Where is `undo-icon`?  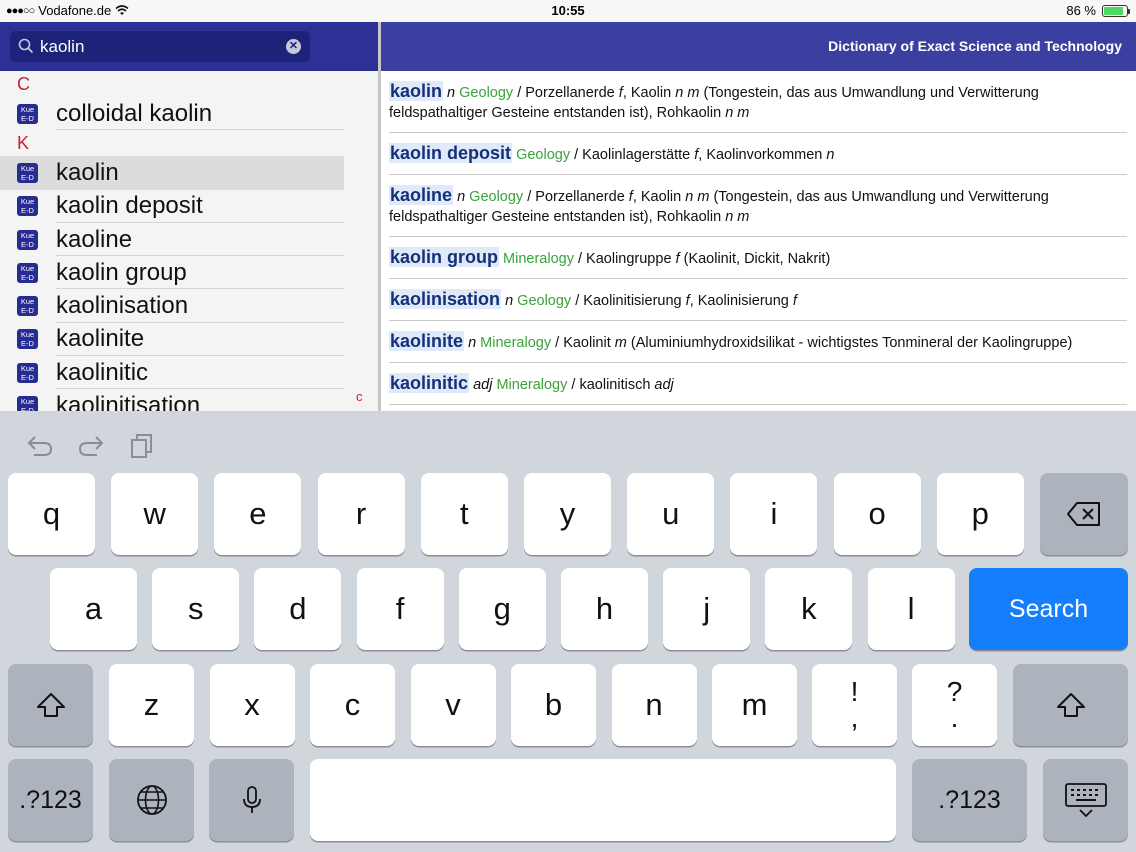
undo-icon is located at coordinates (40, 445).